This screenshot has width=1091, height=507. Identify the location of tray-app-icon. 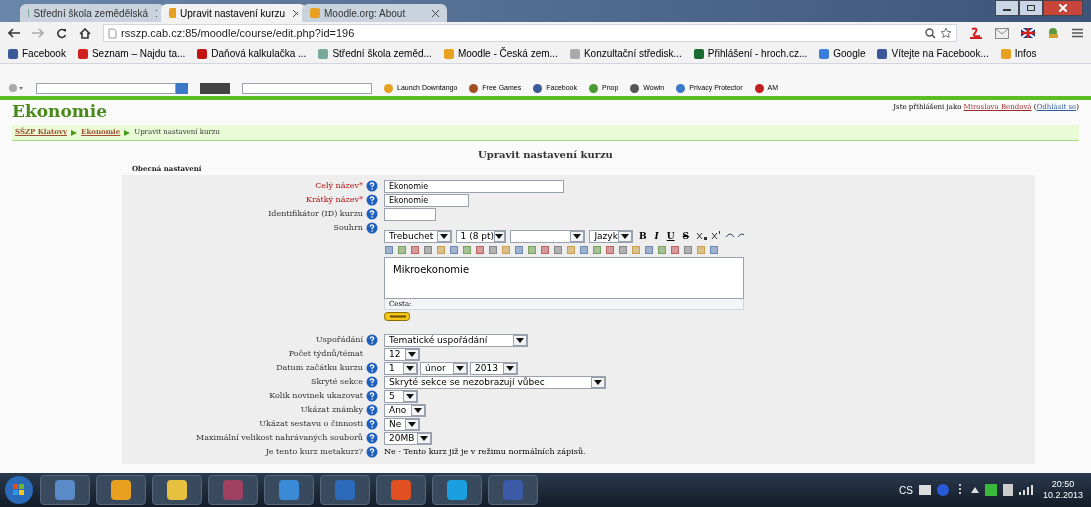
(990, 490).